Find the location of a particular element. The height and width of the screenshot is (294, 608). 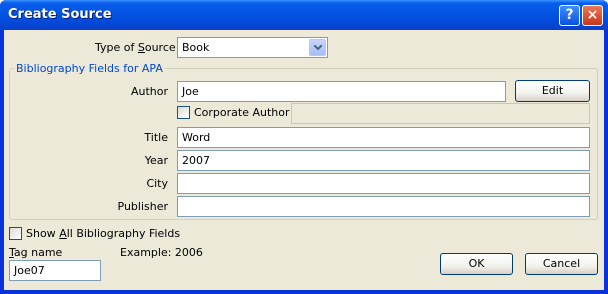

corporate-author-field is located at coordinates (440, 113).